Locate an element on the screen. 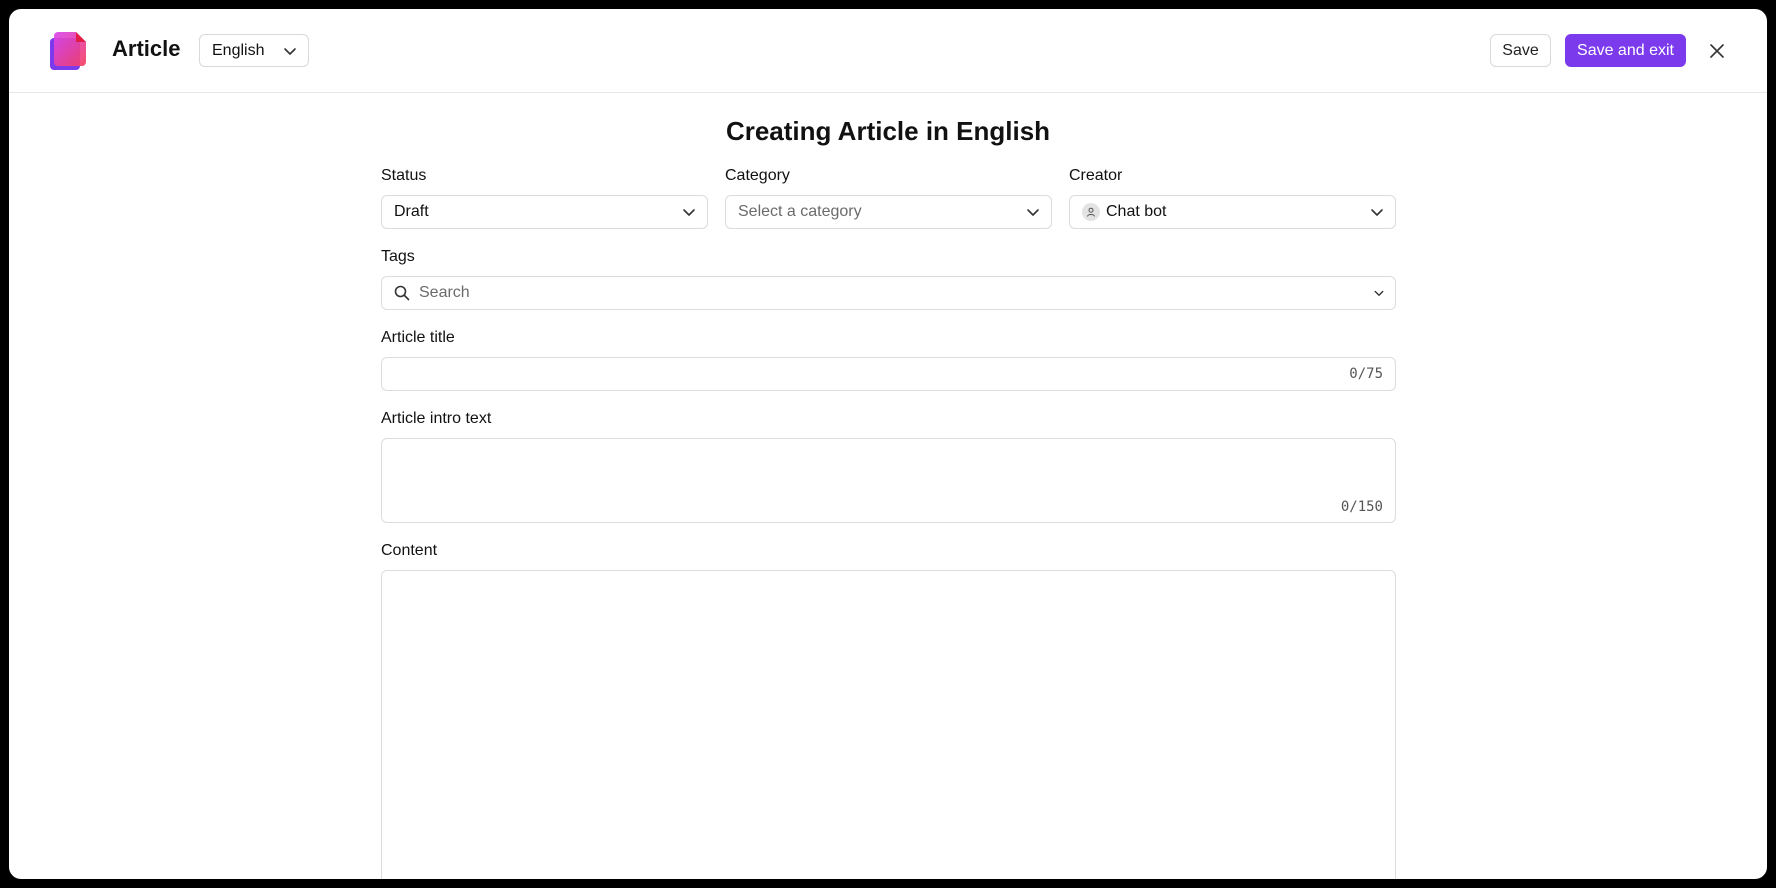  intro-text-label: Article intro text is located at coordinates (436, 418).